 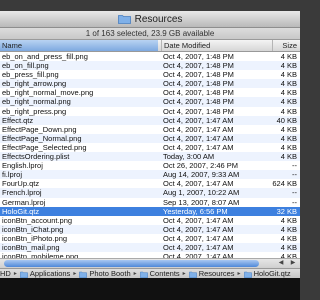 What do you see at coordinates (150, 66) in the screenshot?
I see `table-row: eb_on_fill.png Oct 4, 2007, 1:48 PM 4 KB` at bounding box center [150, 66].